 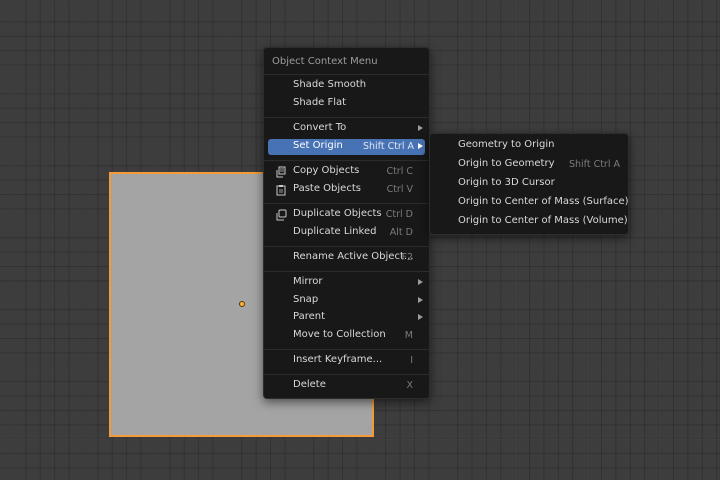 I want to click on menu-item-insert-keyframe: Insert Keyframe... I, so click(x=346, y=361).